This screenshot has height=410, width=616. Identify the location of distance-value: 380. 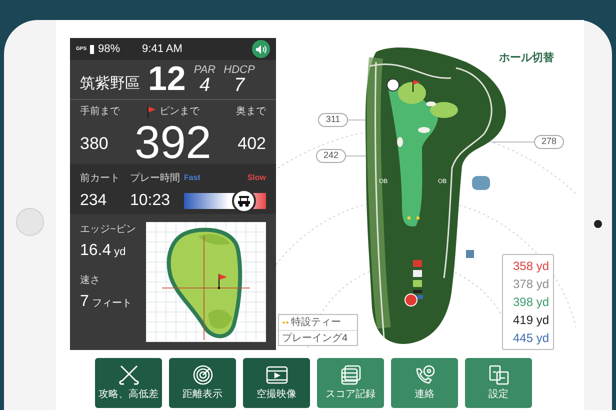
(94, 144).